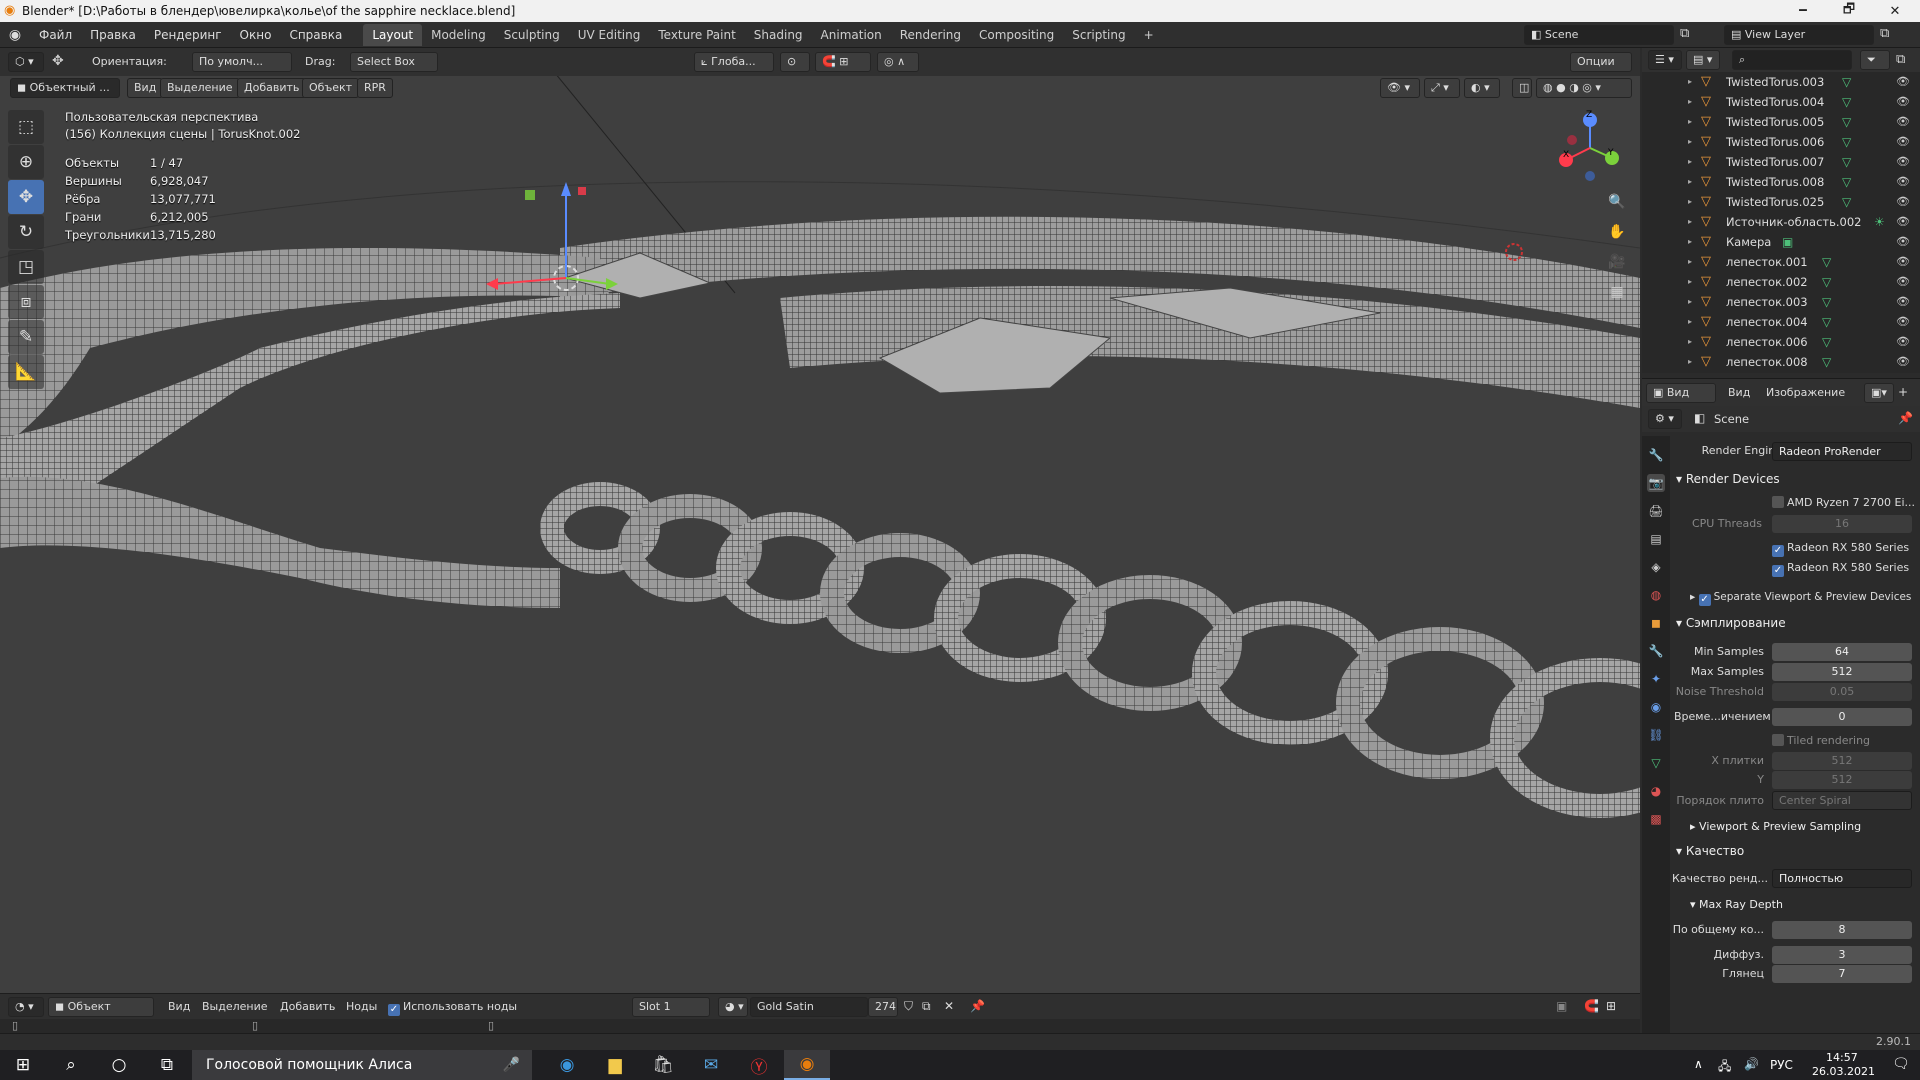 This screenshot has width=1920, height=1080. I want to click on gpu1-checkbox: ✓ Radeon RX 580 Series, so click(1840, 549).